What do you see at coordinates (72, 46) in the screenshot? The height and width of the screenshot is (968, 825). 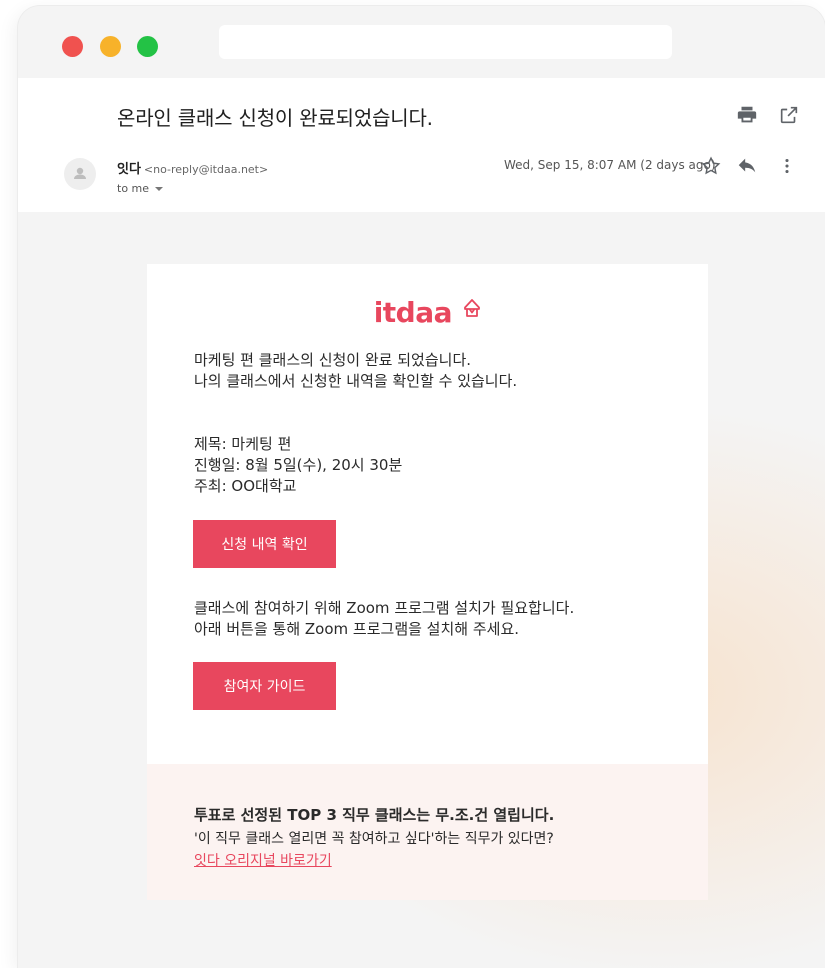 I see `close-window-button` at bounding box center [72, 46].